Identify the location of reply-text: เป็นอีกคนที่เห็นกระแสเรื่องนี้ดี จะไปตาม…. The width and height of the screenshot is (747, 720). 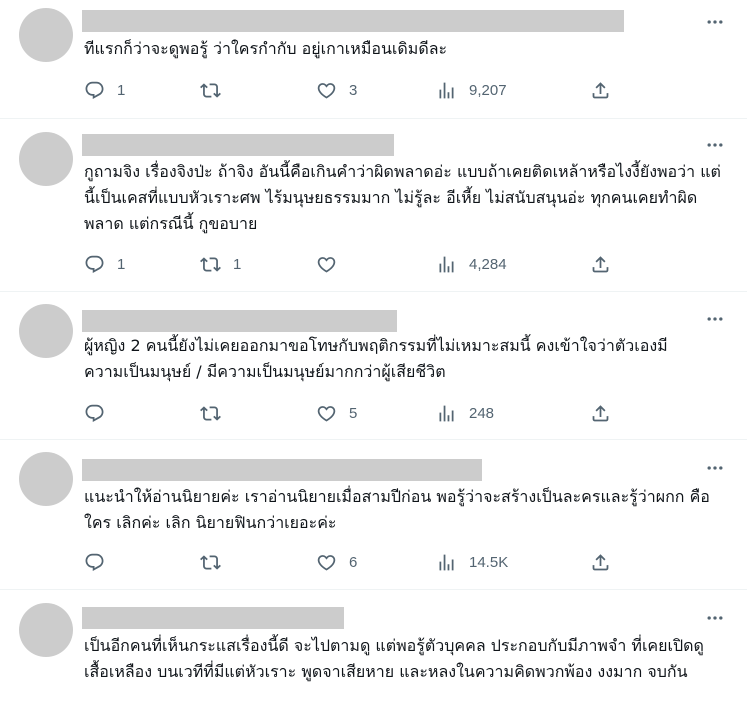
(394, 658).